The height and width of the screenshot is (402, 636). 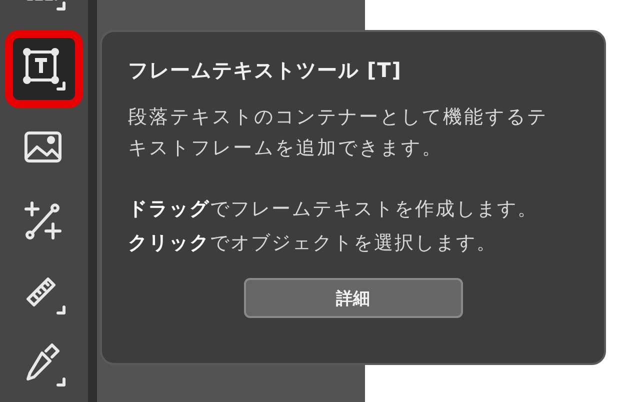 I want to click on tooltip-description: 段落テキストのコンテナーとして機能するテキストフレームを追加できます。, so click(x=338, y=133).